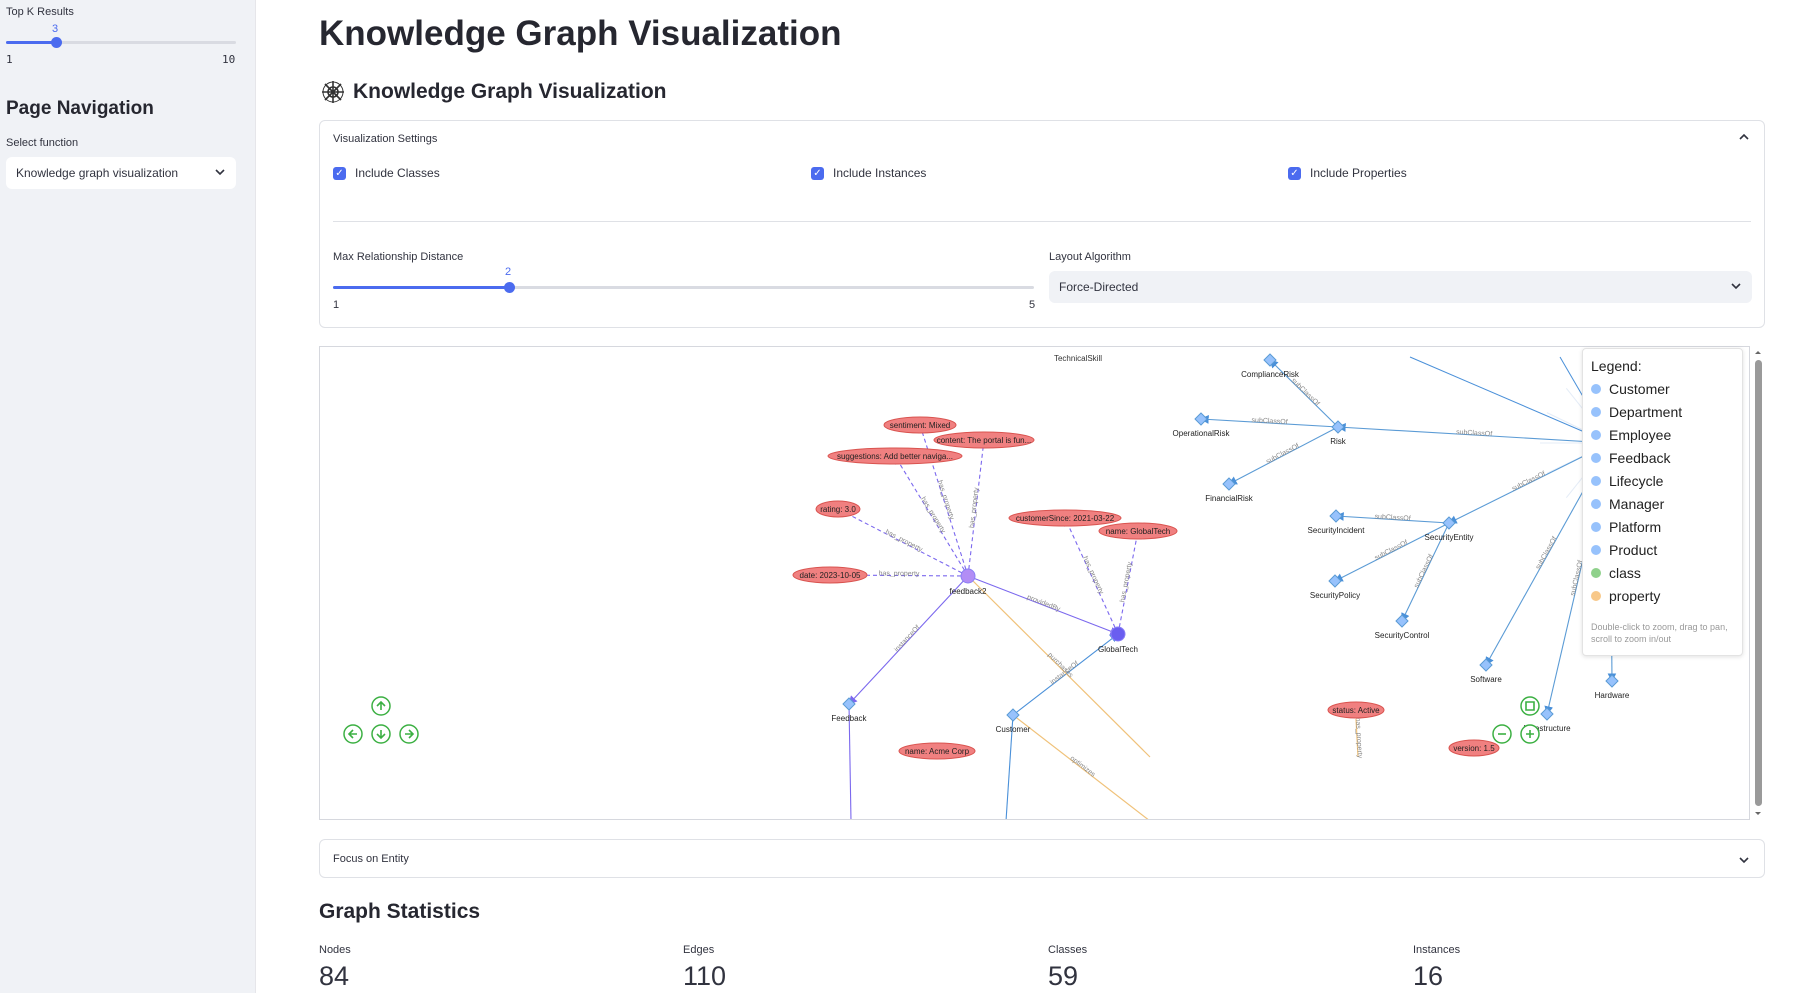 This screenshot has width=1801, height=993. I want to click on legend-item-label: Product, so click(1633, 550).